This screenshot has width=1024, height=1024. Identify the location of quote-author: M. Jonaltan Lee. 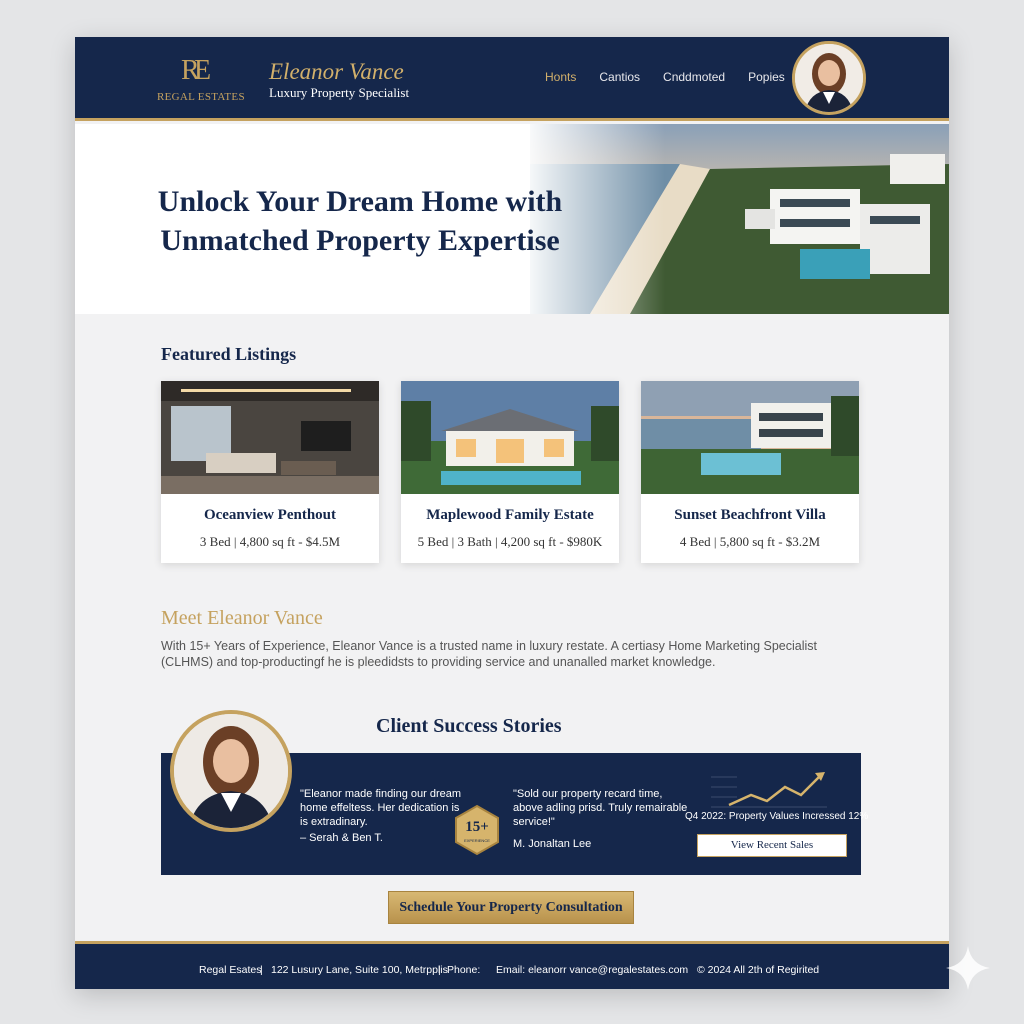
(552, 844).